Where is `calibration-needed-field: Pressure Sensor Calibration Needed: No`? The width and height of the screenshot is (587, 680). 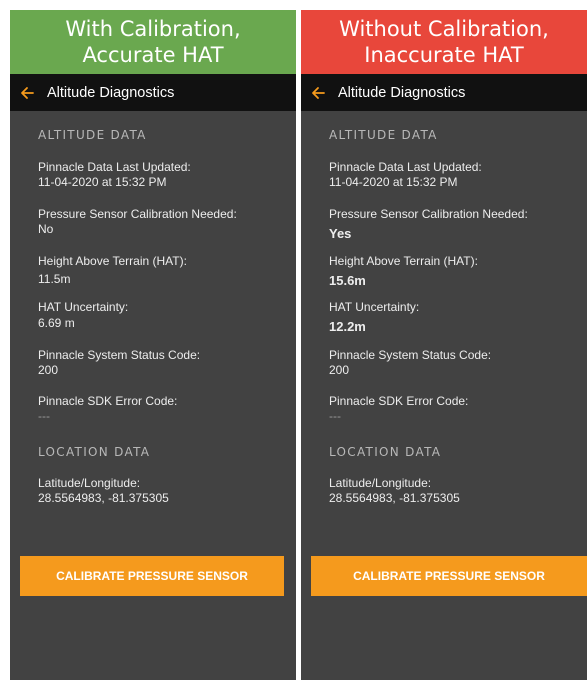 calibration-needed-field: Pressure Sensor Calibration Needed: No is located at coordinates (137, 222).